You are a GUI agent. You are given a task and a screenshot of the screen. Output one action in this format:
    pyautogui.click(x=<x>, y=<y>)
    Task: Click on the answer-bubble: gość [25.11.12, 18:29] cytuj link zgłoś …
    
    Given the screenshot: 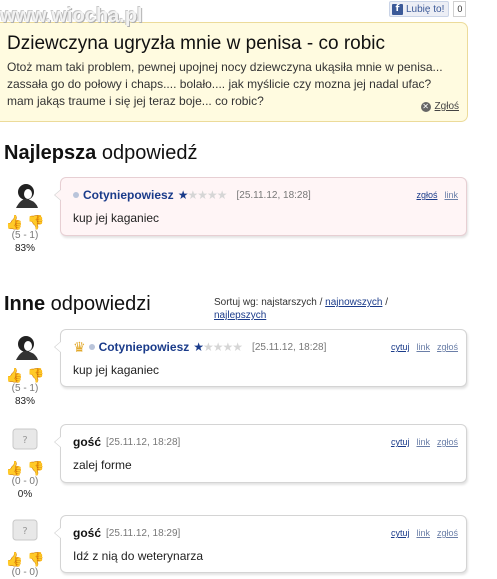 What is the action you would take?
    pyautogui.click(x=260, y=544)
    